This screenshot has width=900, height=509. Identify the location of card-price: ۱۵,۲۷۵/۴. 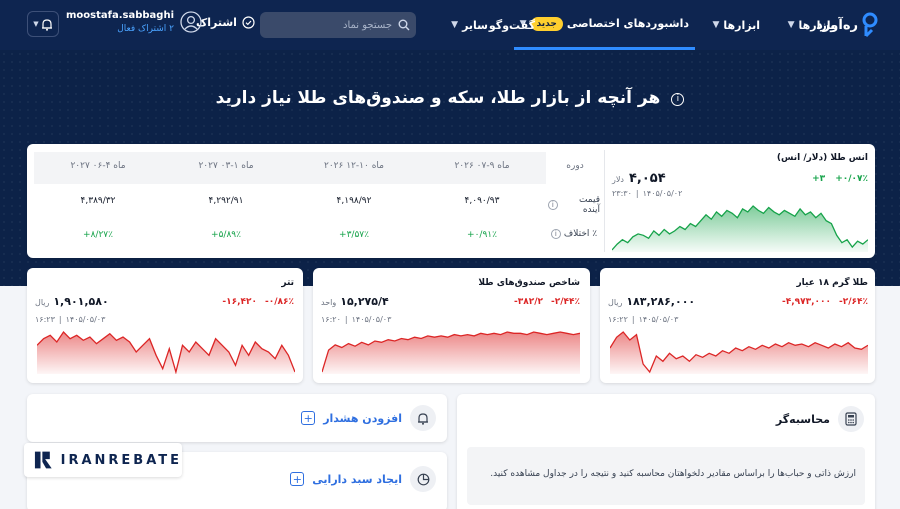
(364, 301).